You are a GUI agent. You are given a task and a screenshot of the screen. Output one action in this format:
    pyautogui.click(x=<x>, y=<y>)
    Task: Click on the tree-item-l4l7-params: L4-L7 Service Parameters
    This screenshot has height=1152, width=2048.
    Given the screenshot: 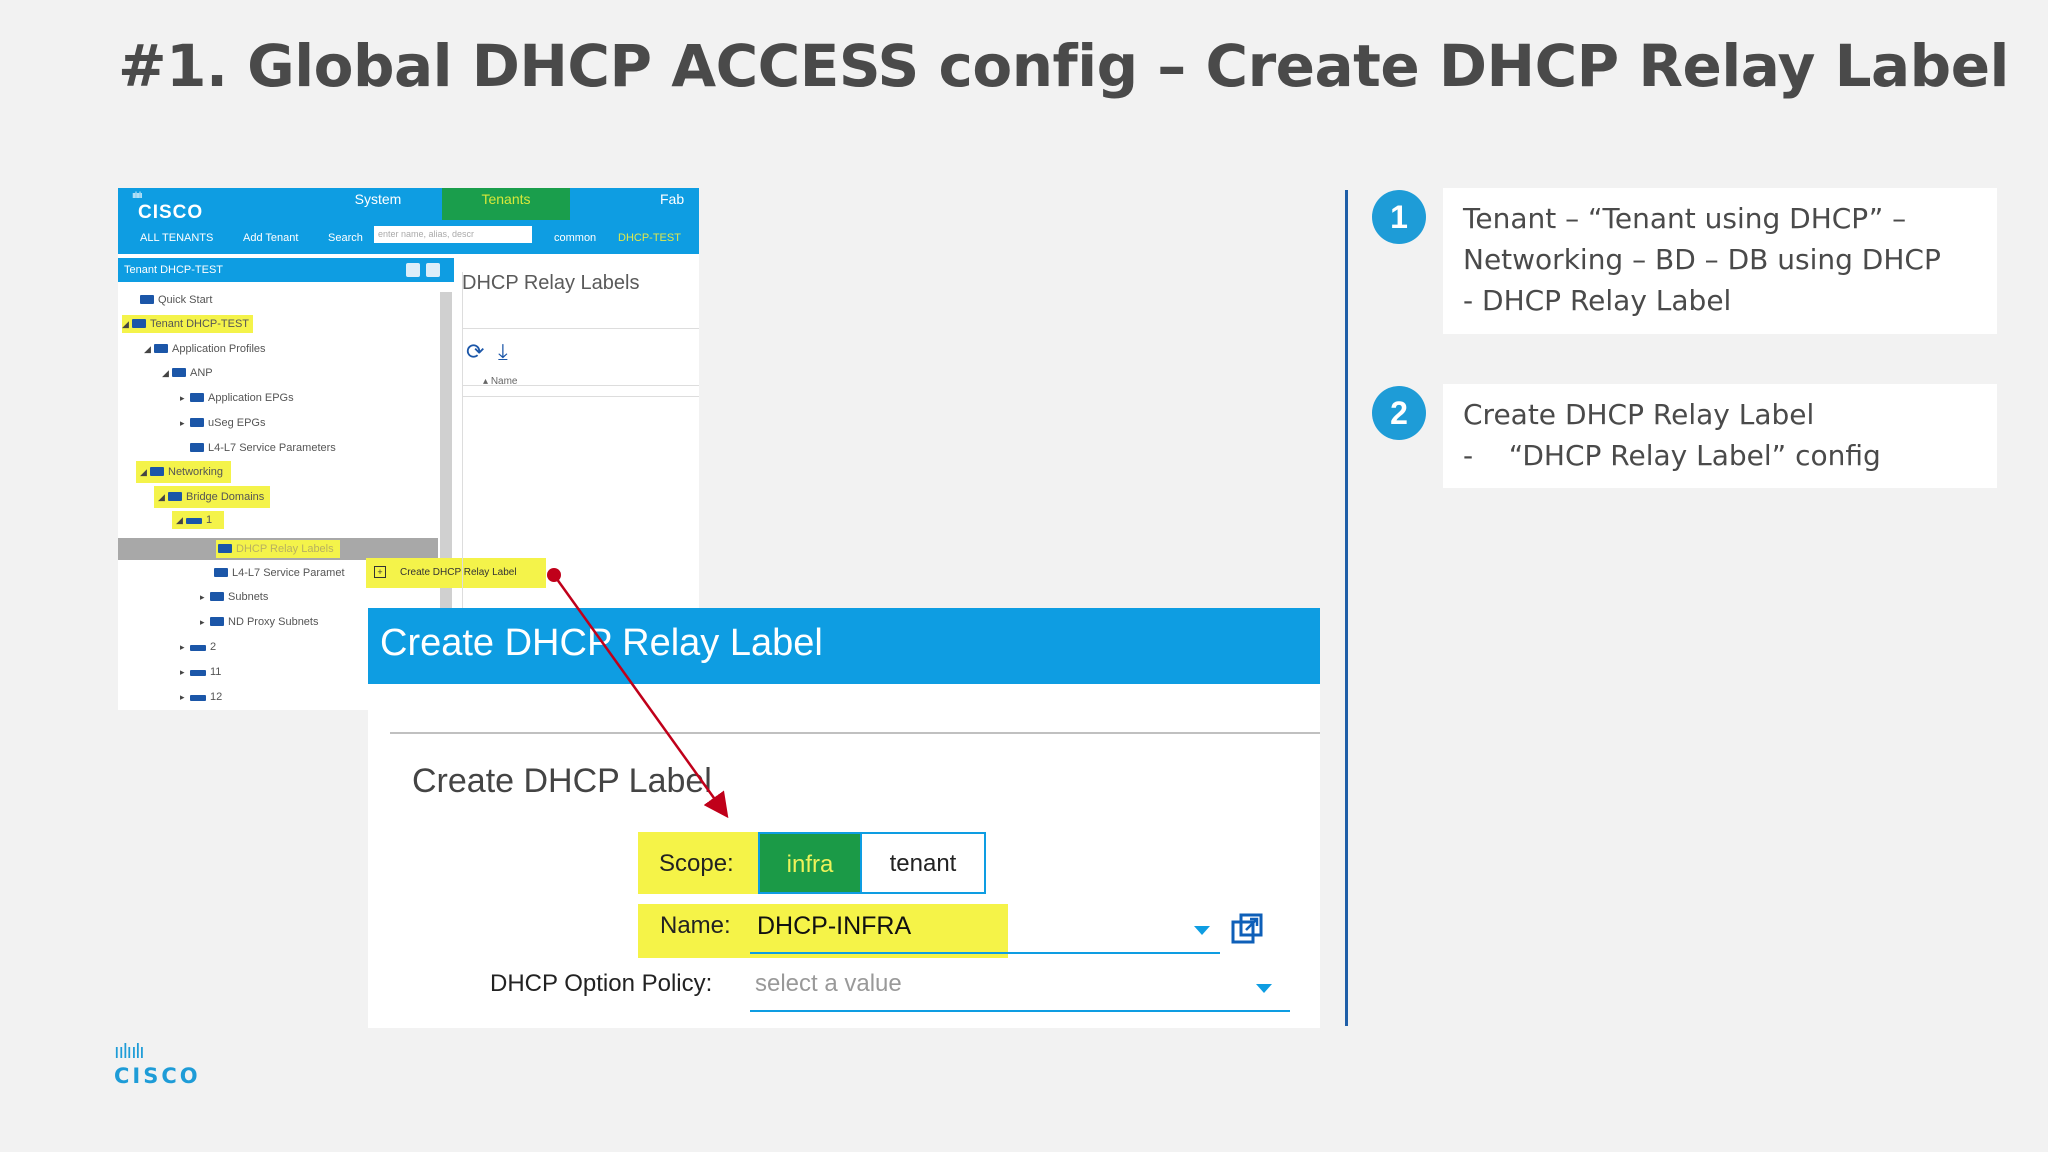 What is the action you would take?
    pyautogui.click(x=263, y=448)
    